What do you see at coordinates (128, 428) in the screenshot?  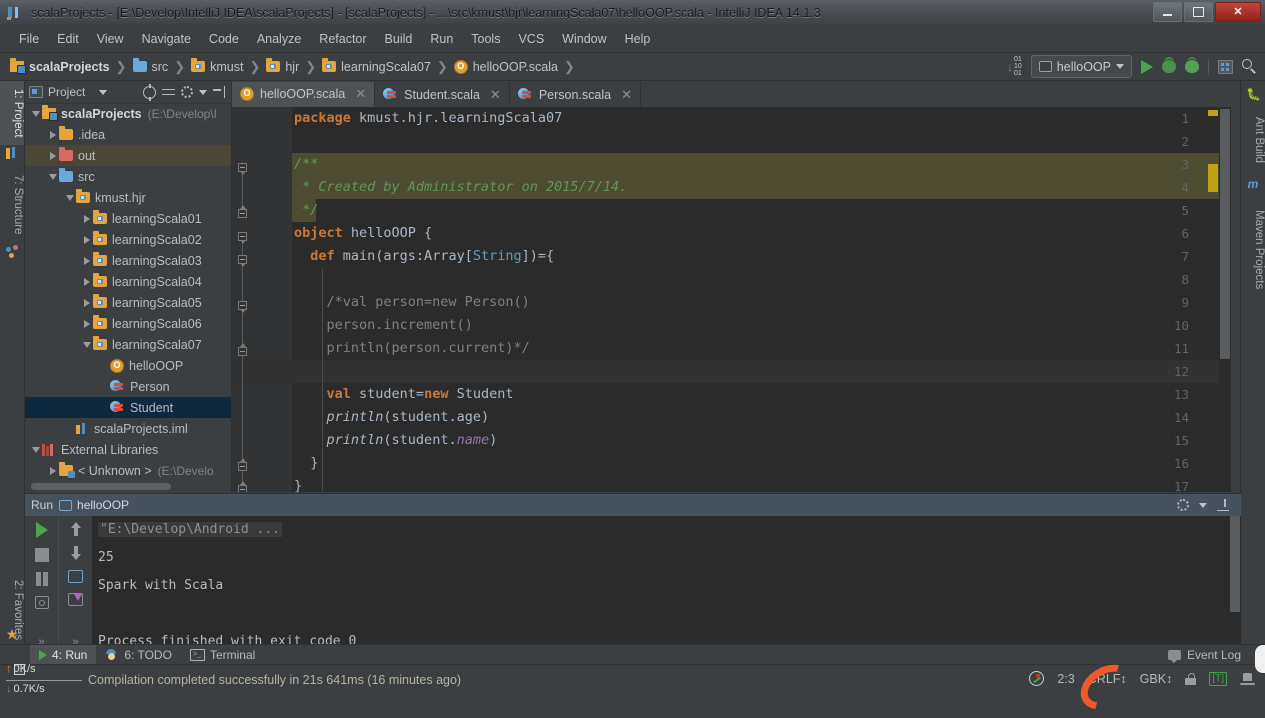 I see `tree-node-scalaprojects-iml: scalaProjects.iml` at bounding box center [128, 428].